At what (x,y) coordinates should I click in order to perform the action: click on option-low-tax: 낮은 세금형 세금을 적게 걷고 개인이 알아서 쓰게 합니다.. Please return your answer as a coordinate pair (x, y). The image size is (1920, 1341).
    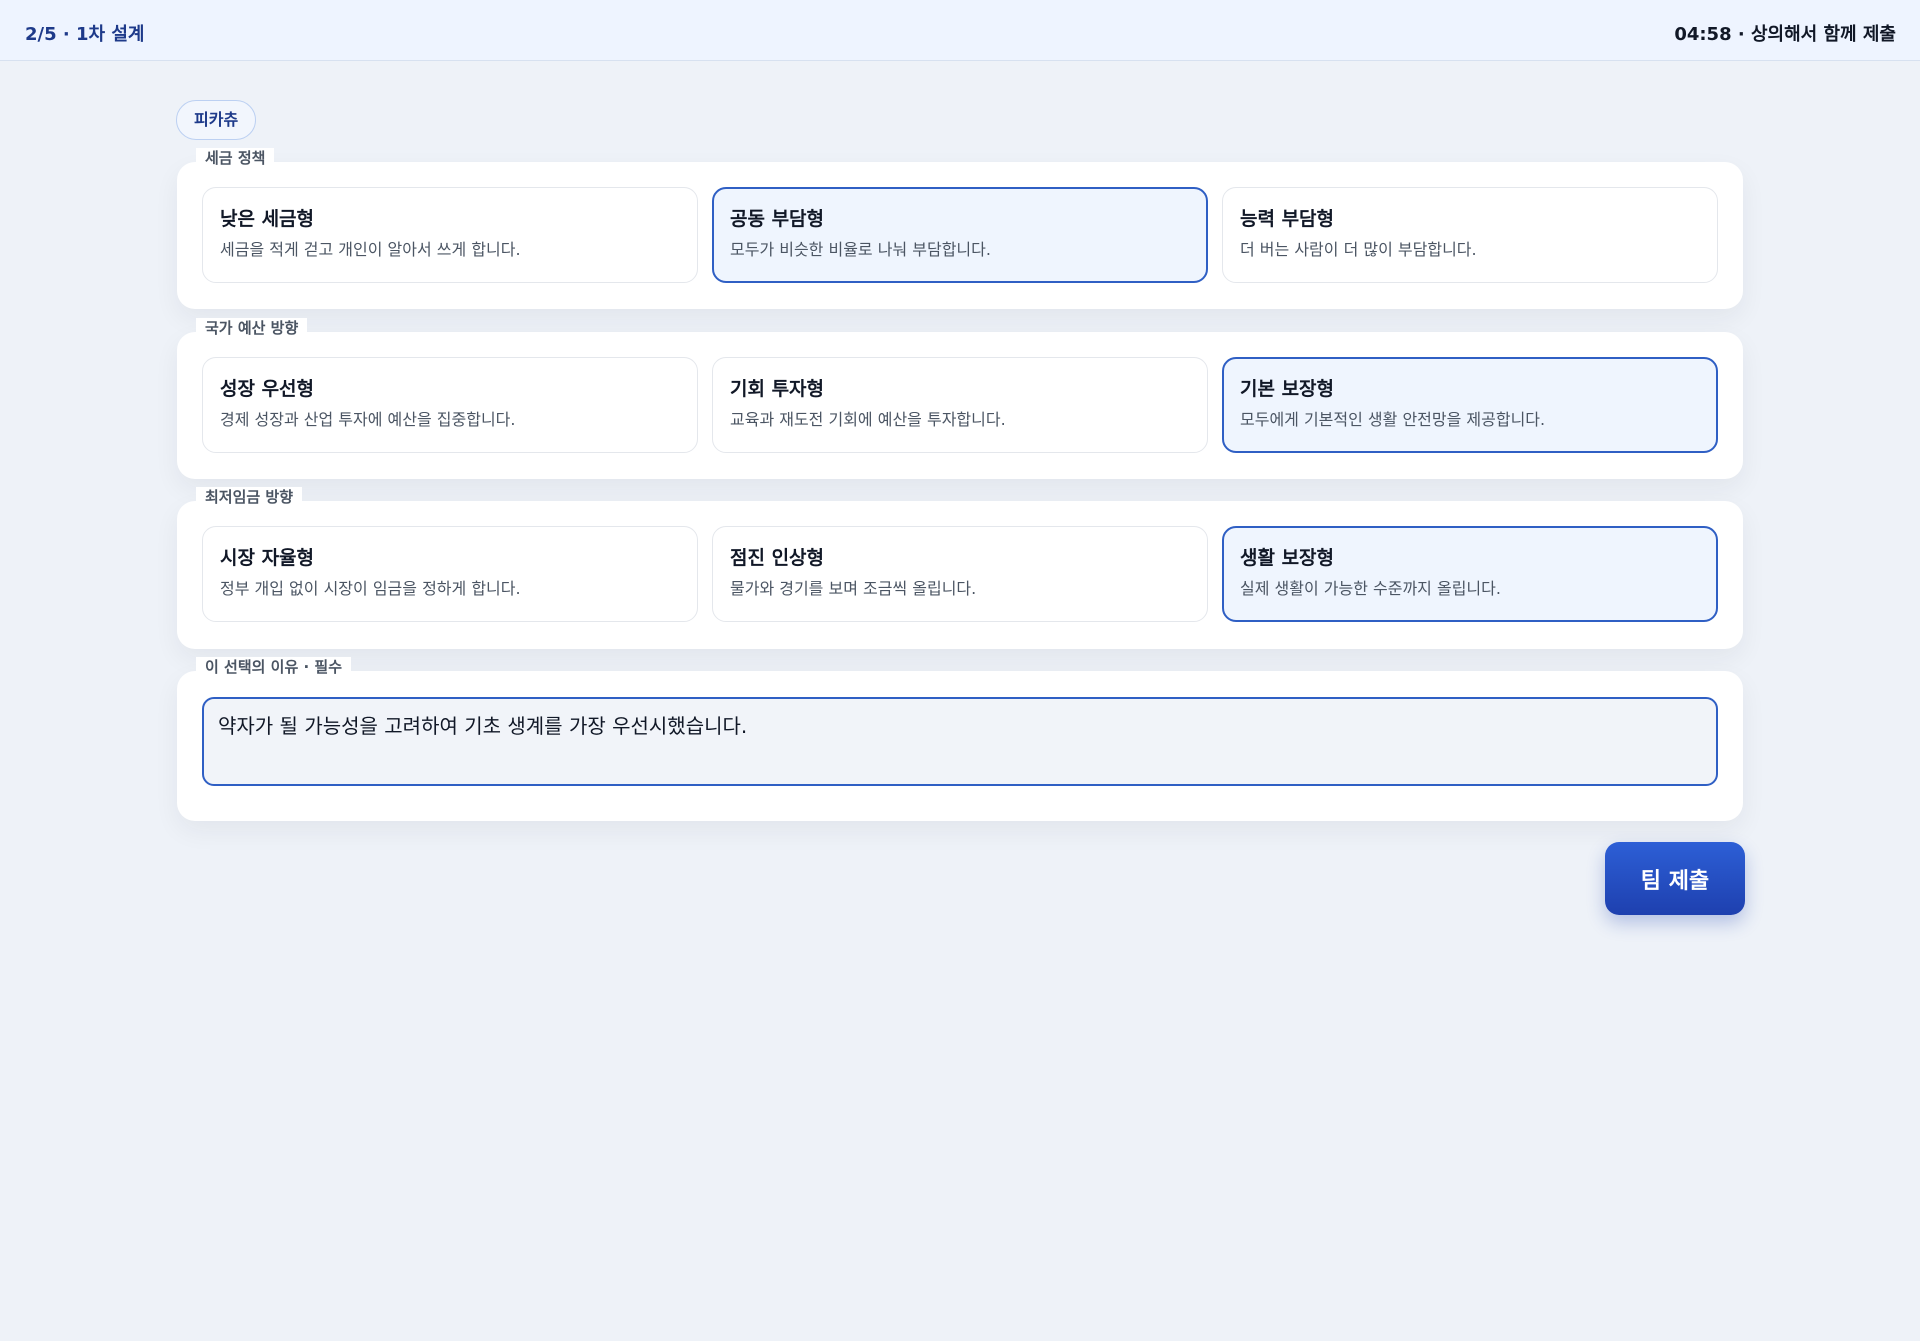
    Looking at the image, I should click on (450, 235).